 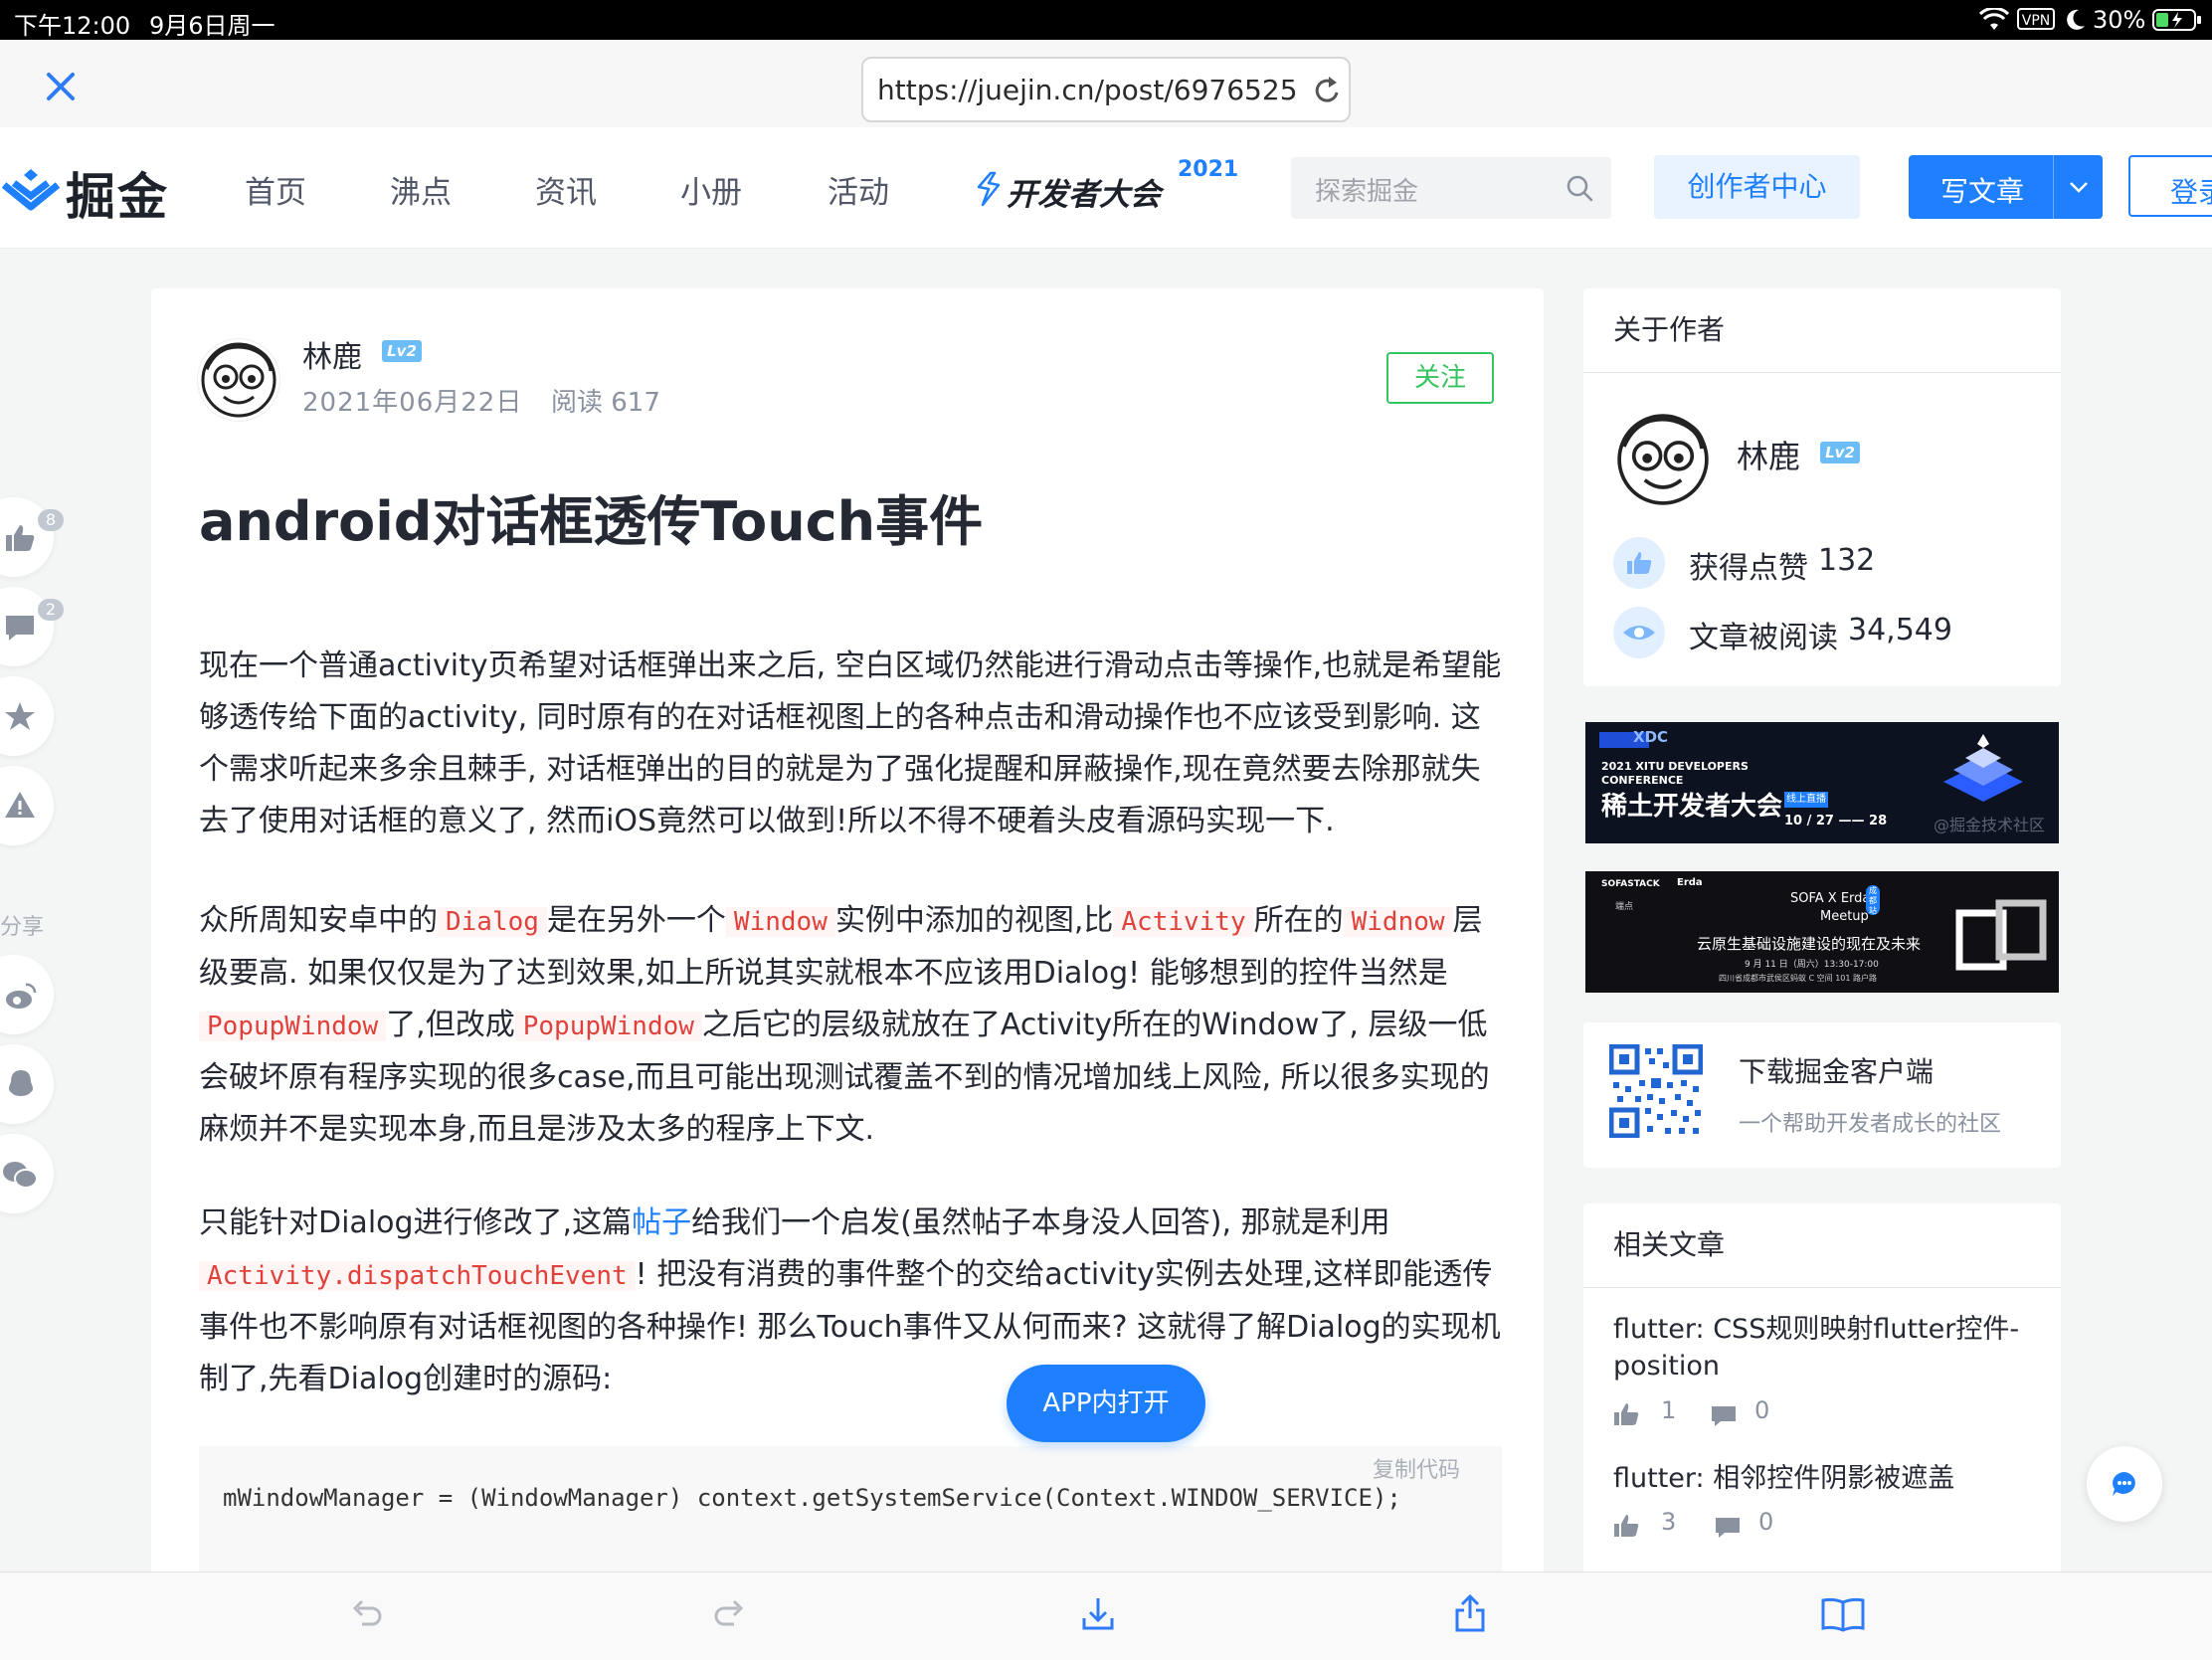 I want to click on related-item-title: flutter: CSS规则映射flutter控件-position, so click(x=1827, y=1347).